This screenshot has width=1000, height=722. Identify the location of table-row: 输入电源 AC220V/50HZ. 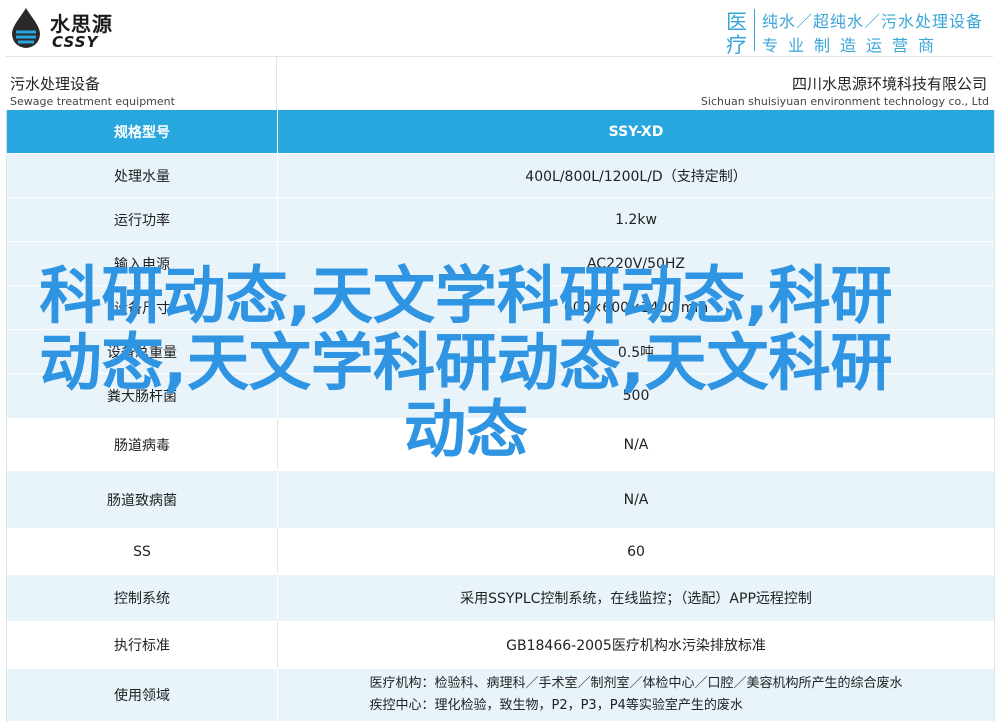
(500, 264).